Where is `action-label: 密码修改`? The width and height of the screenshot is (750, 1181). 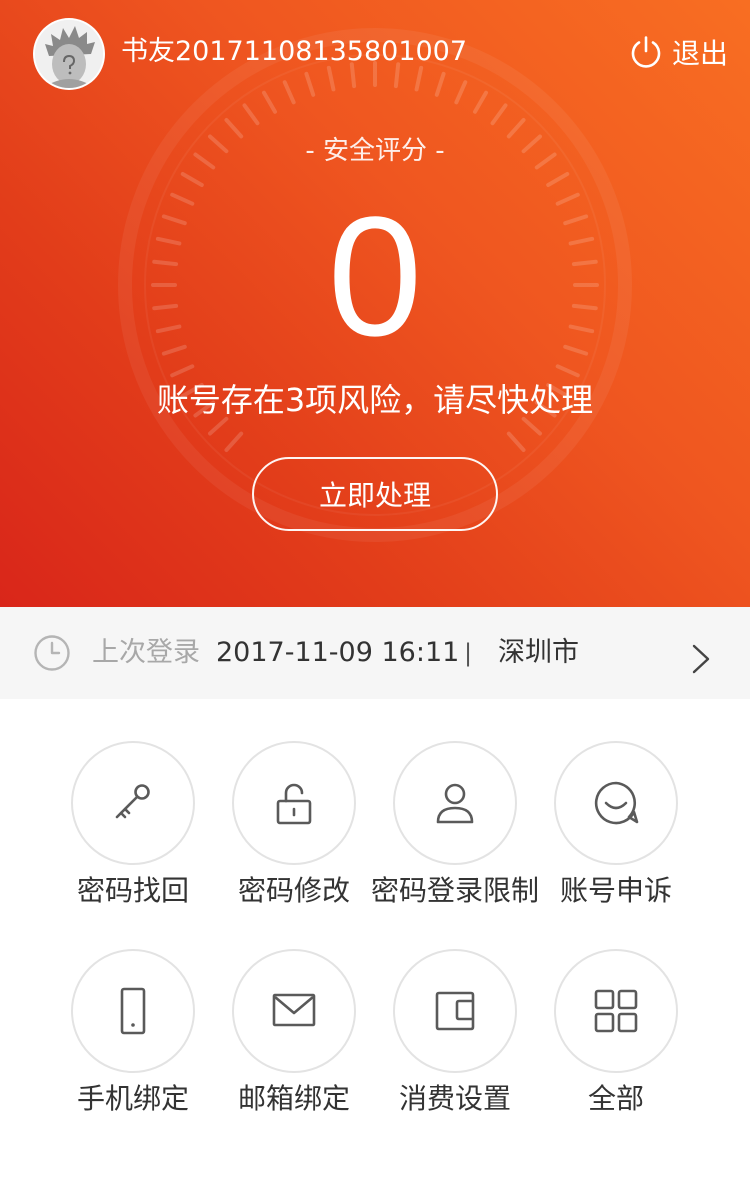 action-label: 密码修改 is located at coordinates (293, 890).